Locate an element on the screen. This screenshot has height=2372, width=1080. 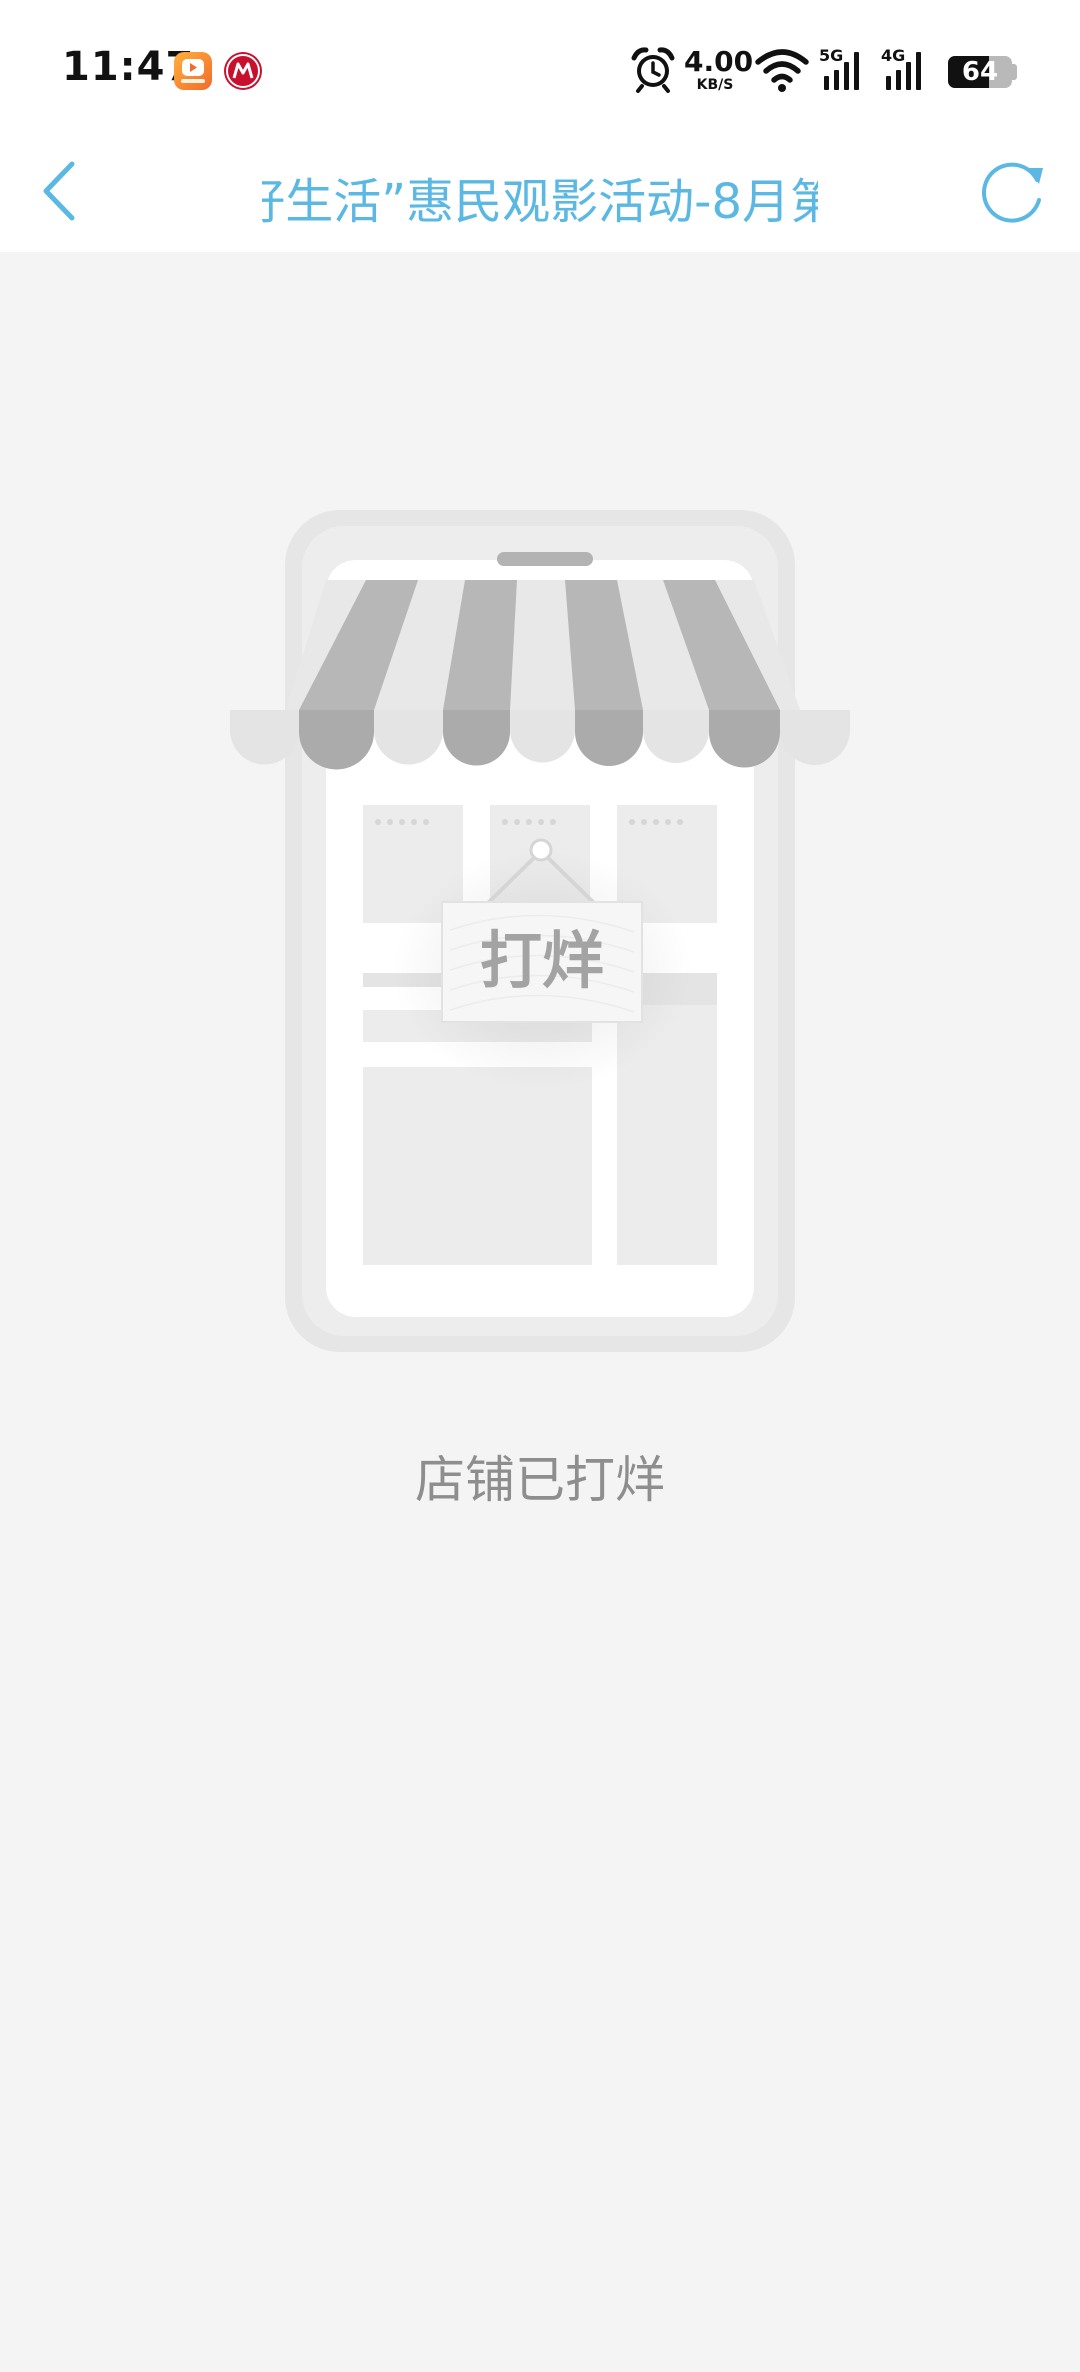
battery-tip is located at coordinates (1014, 72).